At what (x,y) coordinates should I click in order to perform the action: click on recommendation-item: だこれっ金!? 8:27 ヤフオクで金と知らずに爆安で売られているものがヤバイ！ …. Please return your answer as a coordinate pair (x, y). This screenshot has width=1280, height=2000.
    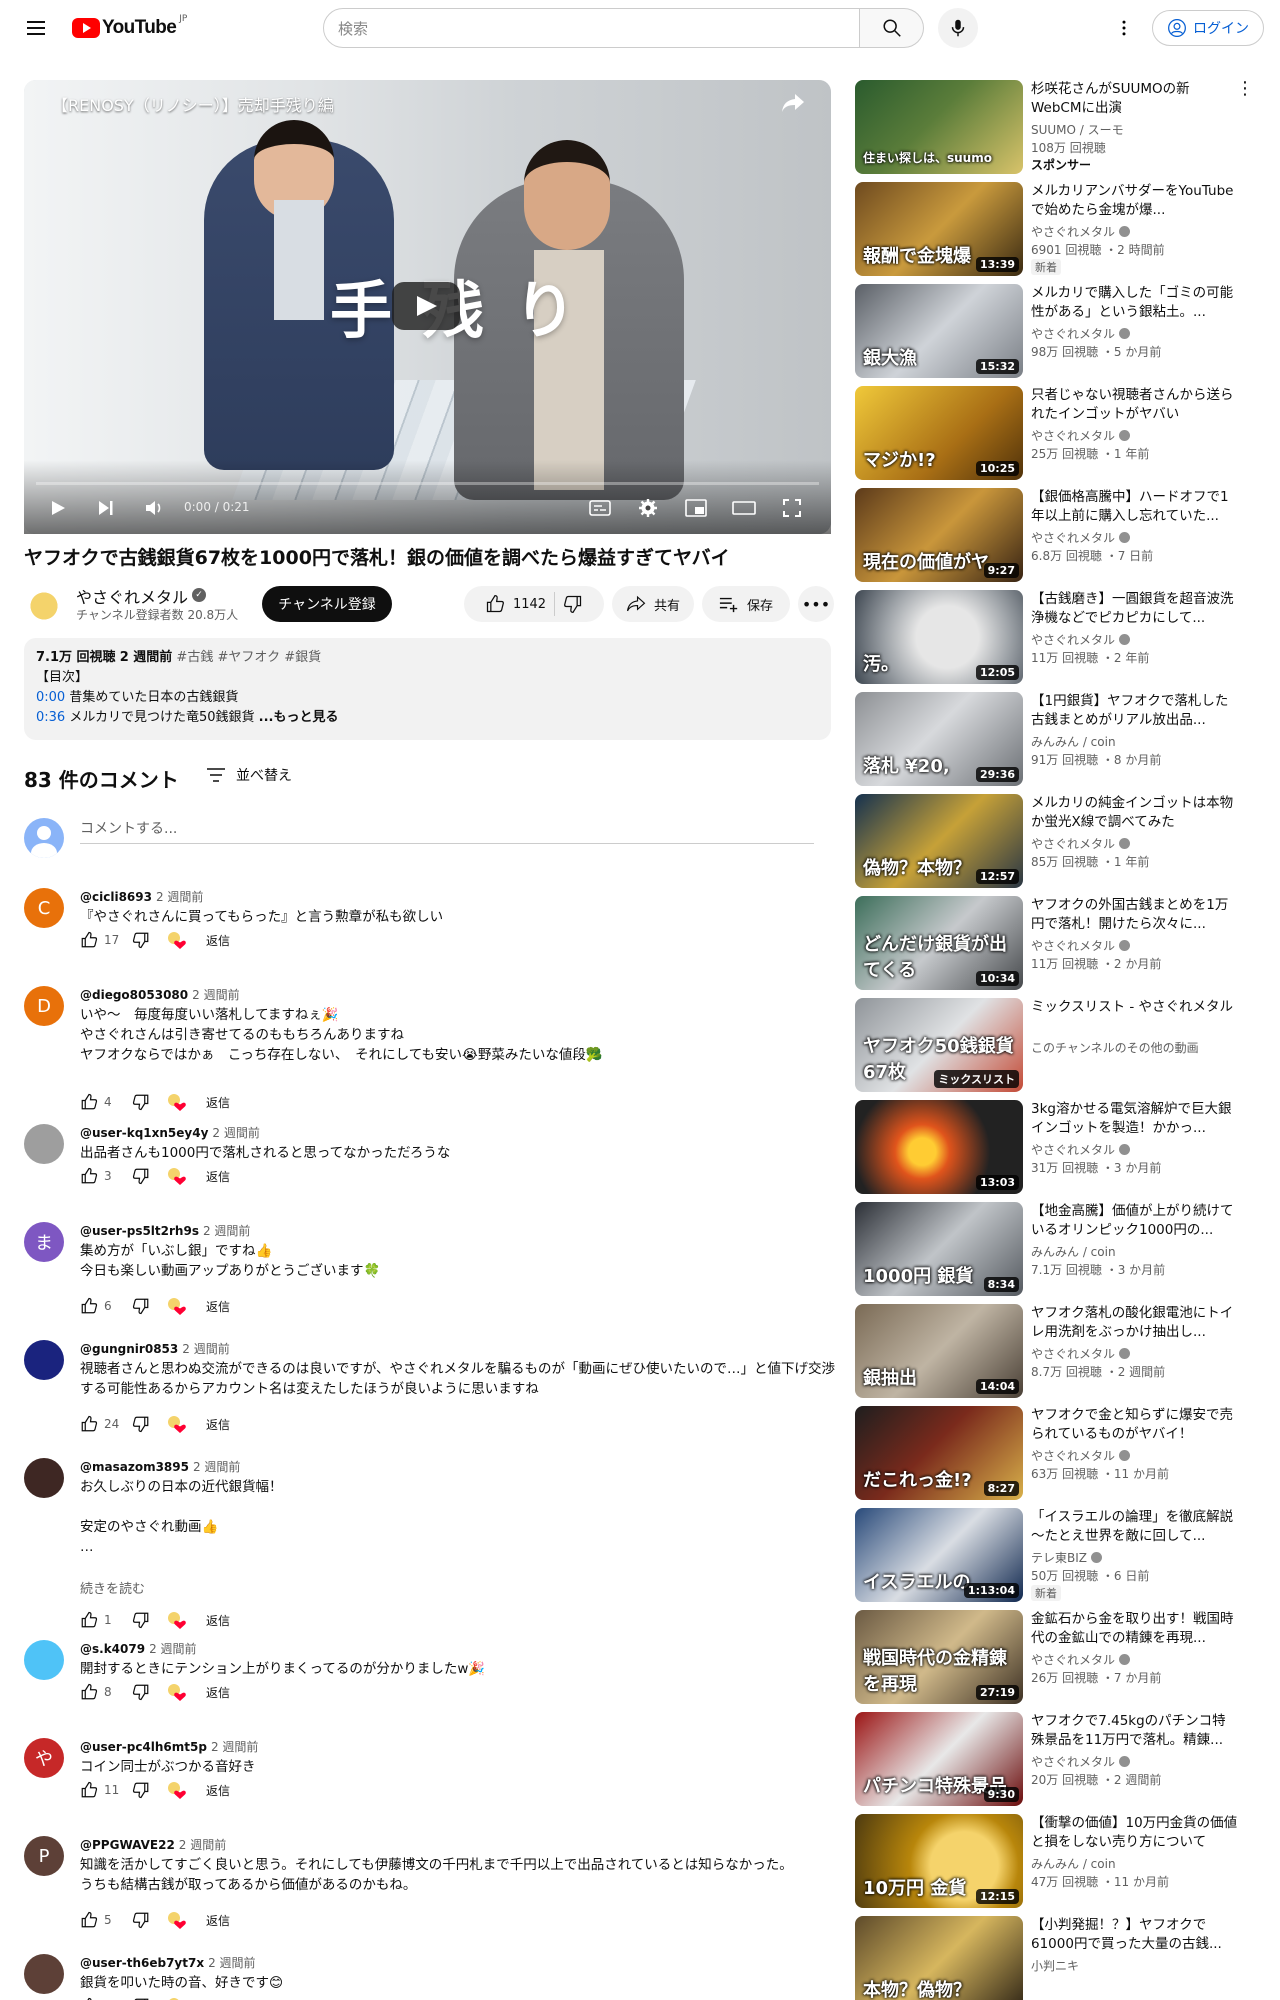
    Looking at the image, I should click on (1055, 1454).